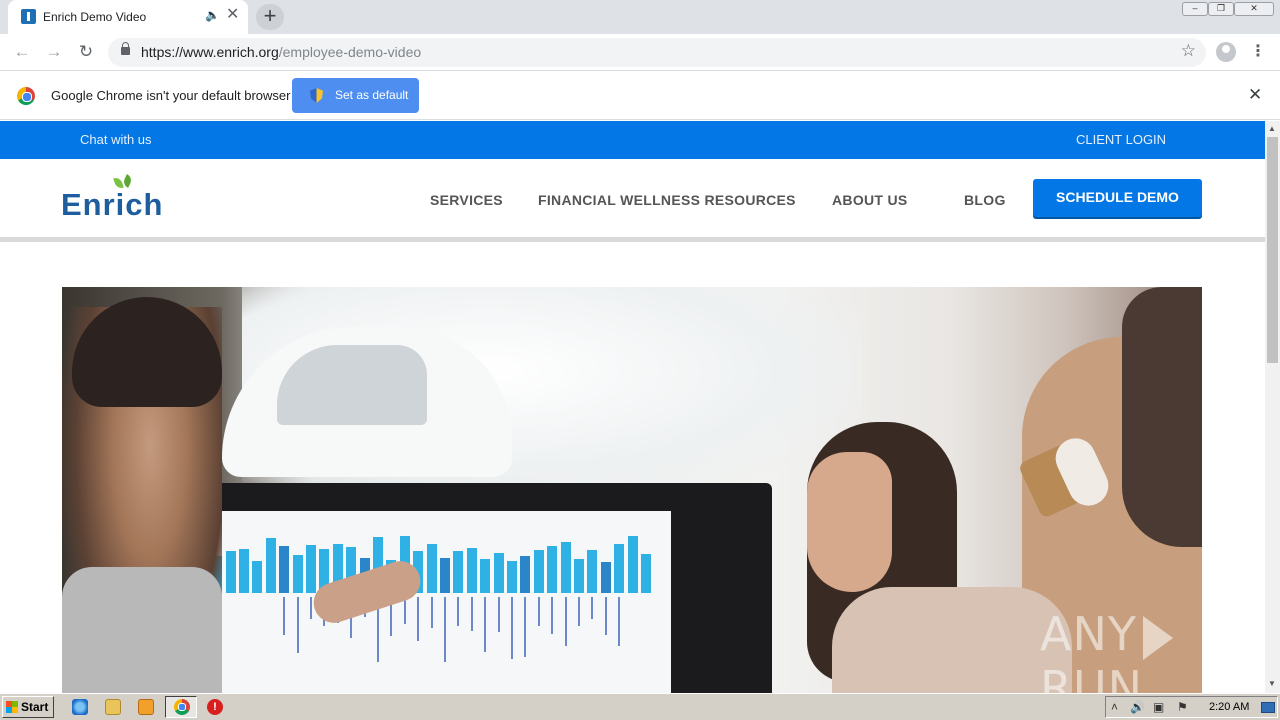 The height and width of the screenshot is (720, 1280). I want to click on tab-close-icon: ✕, so click(232, 15).